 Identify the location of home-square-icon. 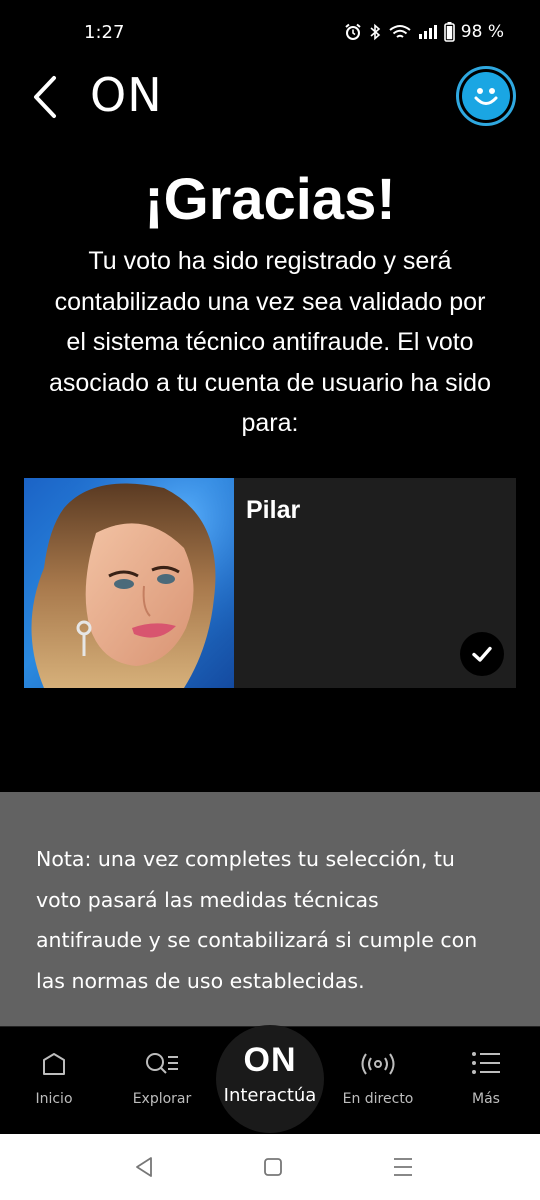
(273, 1167).